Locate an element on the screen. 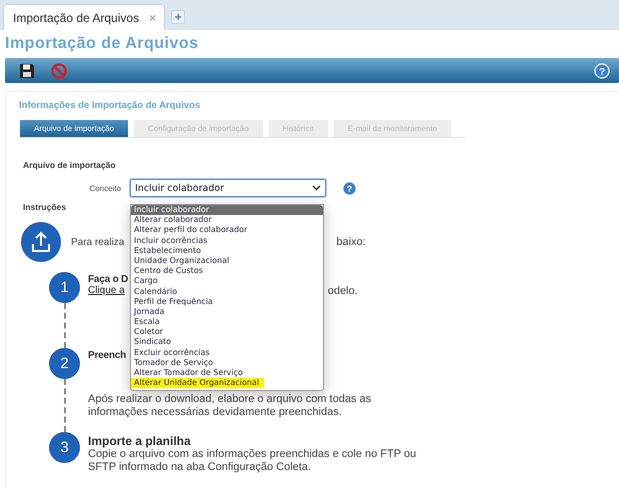  step-heading: Importe a planilha is located at coordinates (139, 441).